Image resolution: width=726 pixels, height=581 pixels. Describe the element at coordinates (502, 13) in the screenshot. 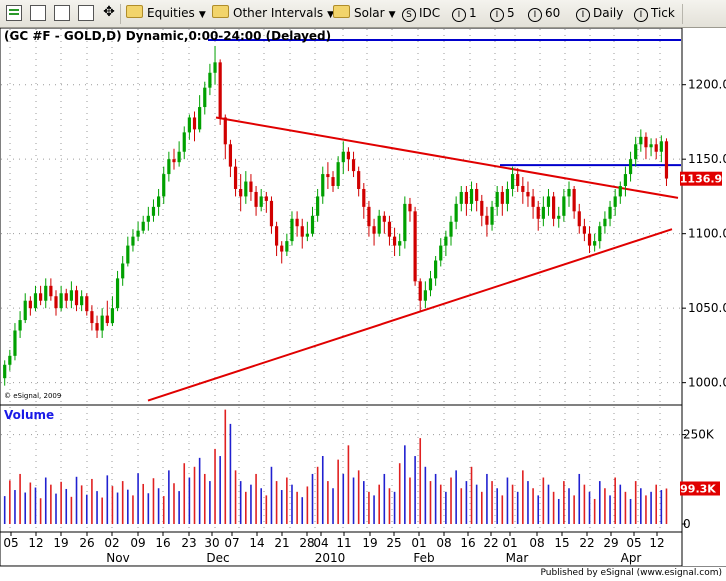

I see `interval-5-button: I5` at that location.